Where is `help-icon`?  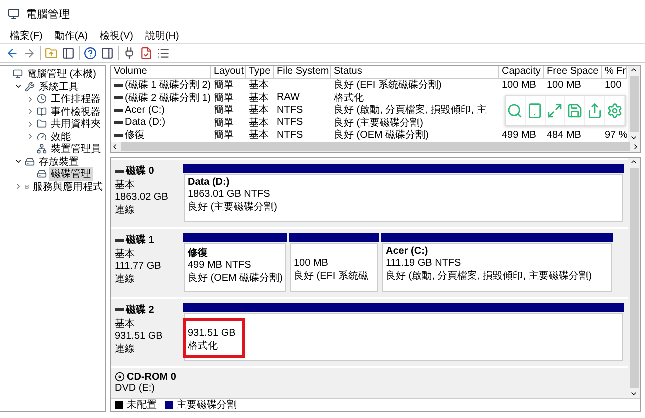
help-icon is located at coordinates (90, 53).